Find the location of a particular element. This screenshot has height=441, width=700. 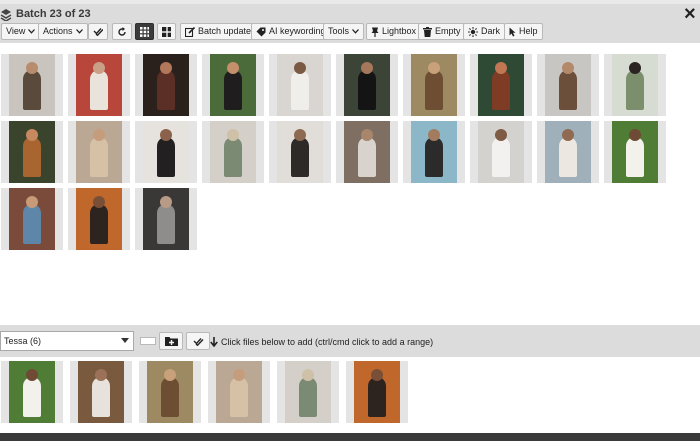

select-all-collection-button is located at coordinates (198, 341).